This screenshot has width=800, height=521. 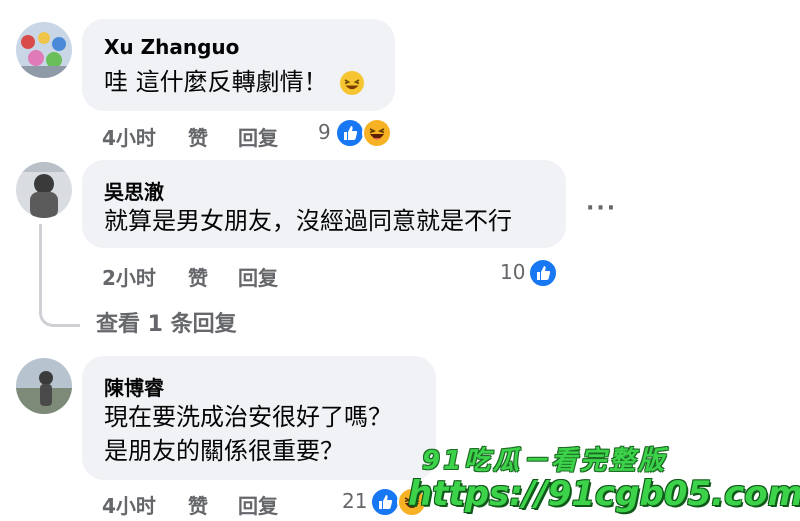 What do you see at coordinates (59, 275) in the screenshot?
I see `reply-thread-line` at bounding box center [59, 275].